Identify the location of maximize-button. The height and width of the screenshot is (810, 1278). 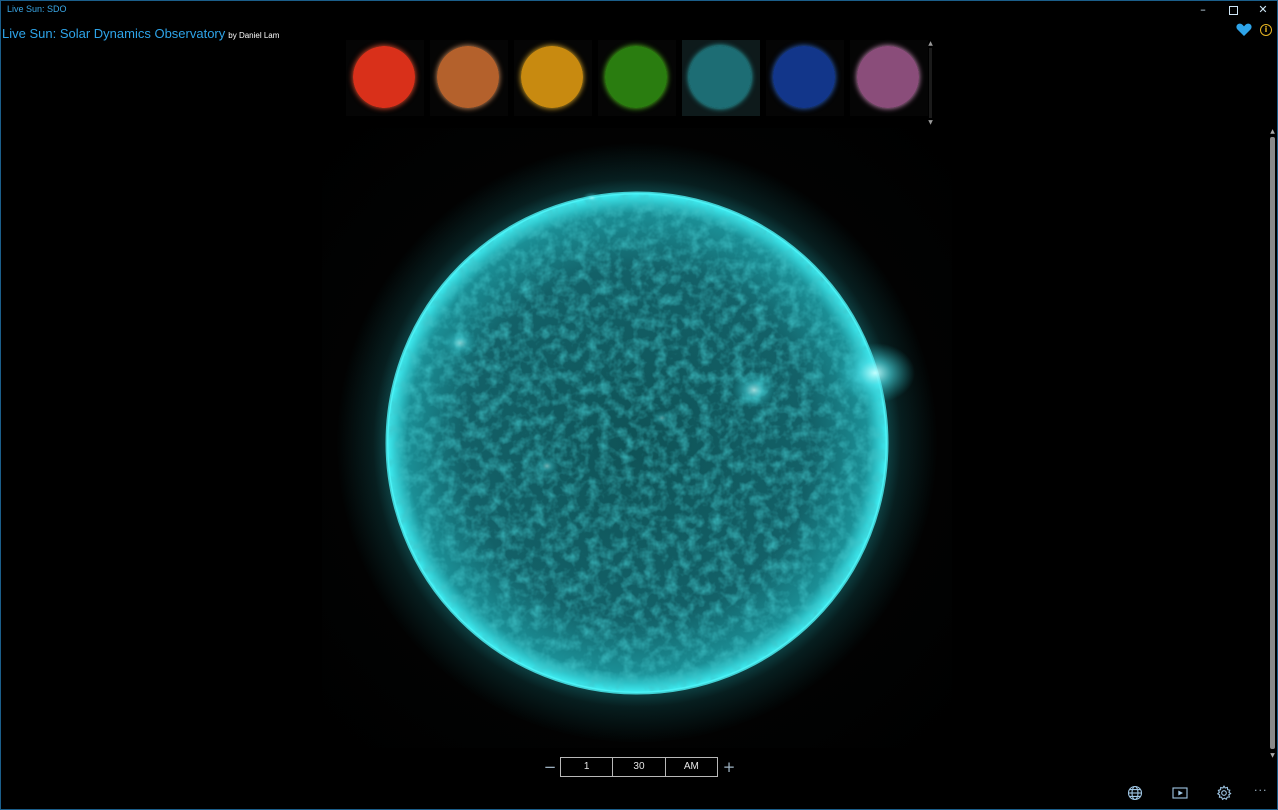
(1233, 10).